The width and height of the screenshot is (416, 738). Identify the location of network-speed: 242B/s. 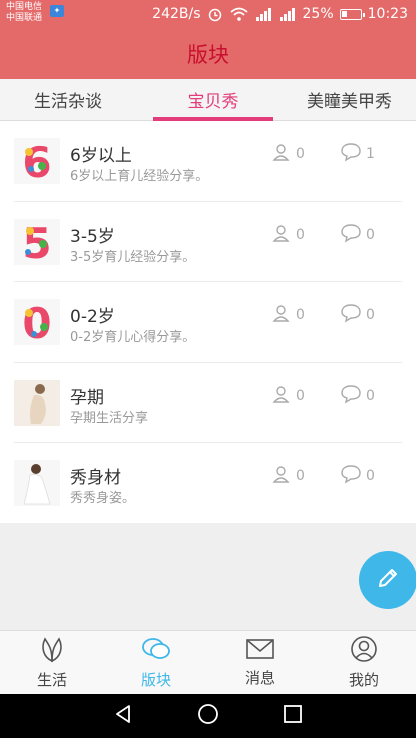
(176, 14).